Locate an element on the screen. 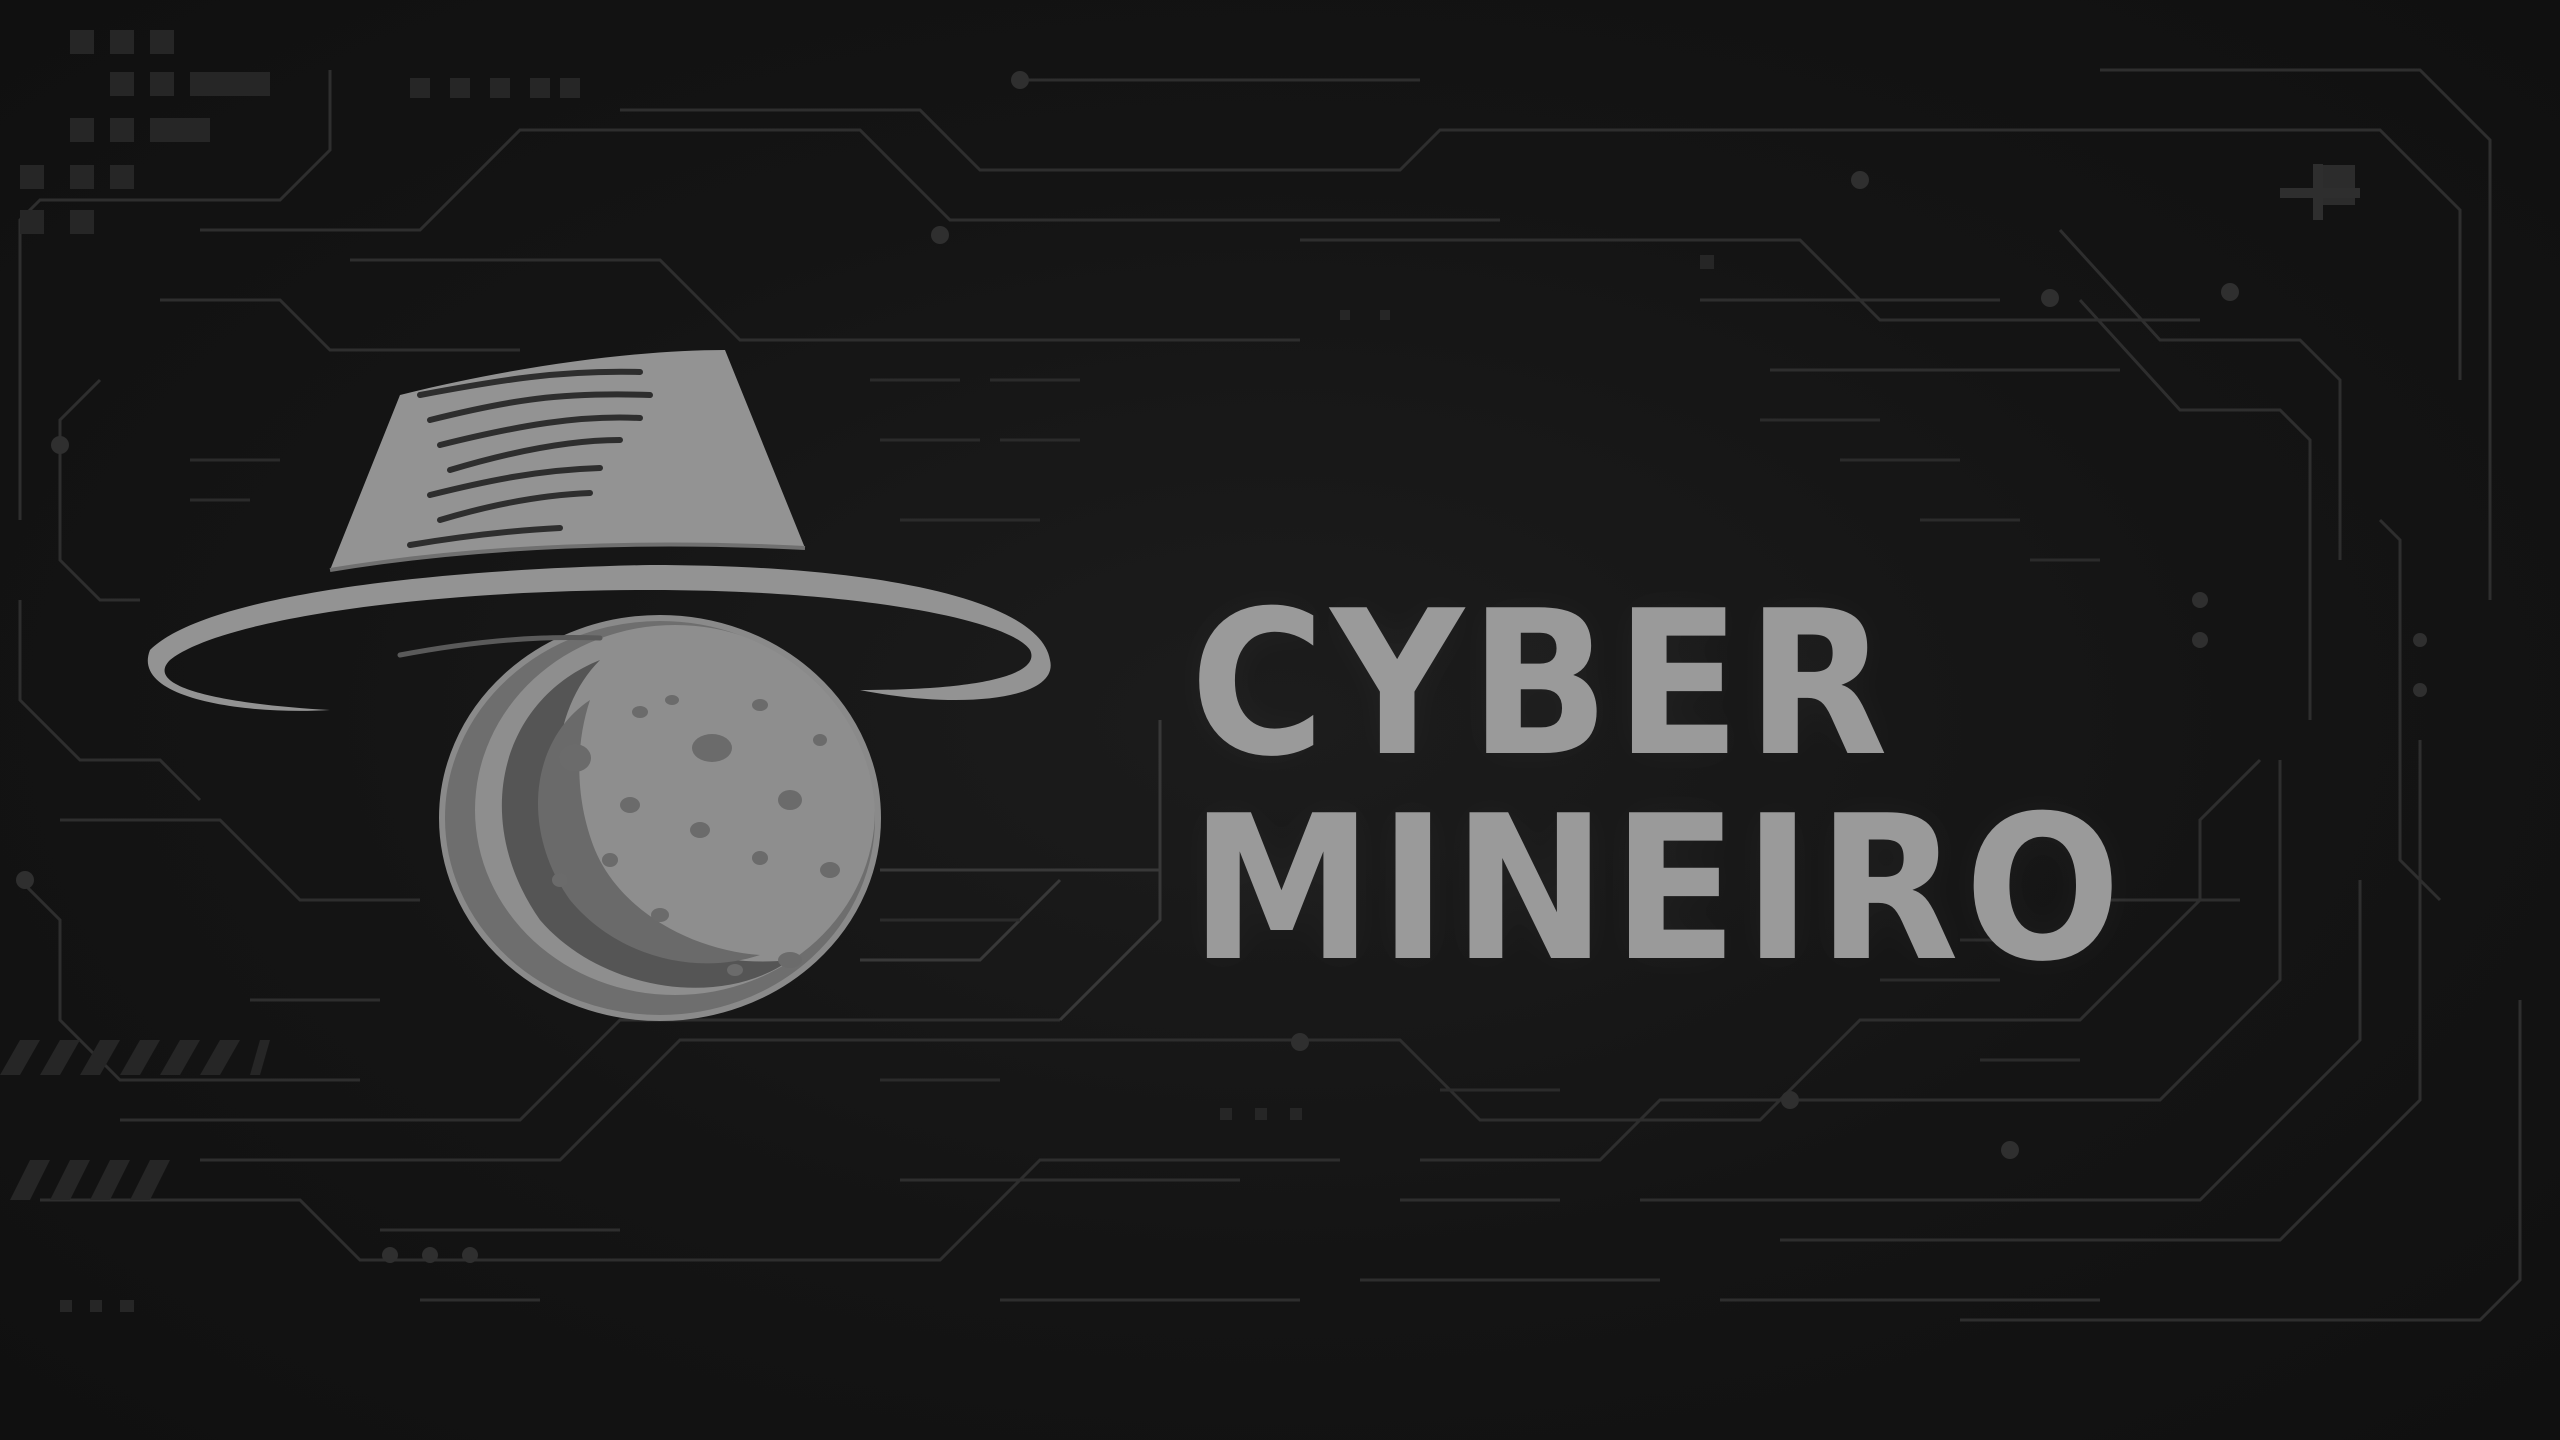  brand-wordmark: CYBER MINEIRO is located at coordinates (1658, 787).